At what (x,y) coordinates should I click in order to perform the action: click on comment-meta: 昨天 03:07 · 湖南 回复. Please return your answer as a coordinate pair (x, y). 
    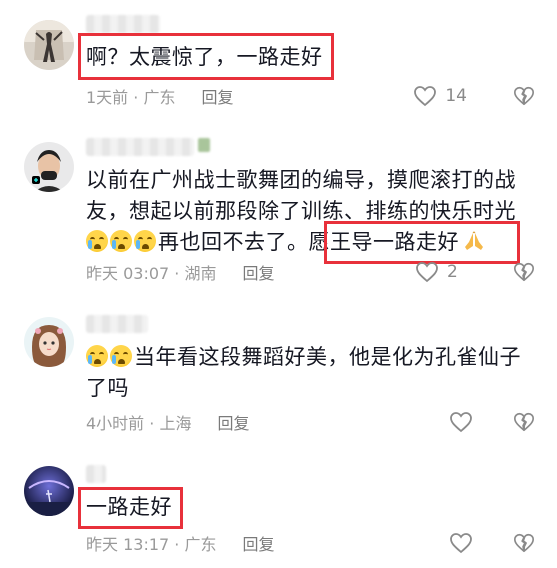
    Looking at the image, I should click on (180, 272).